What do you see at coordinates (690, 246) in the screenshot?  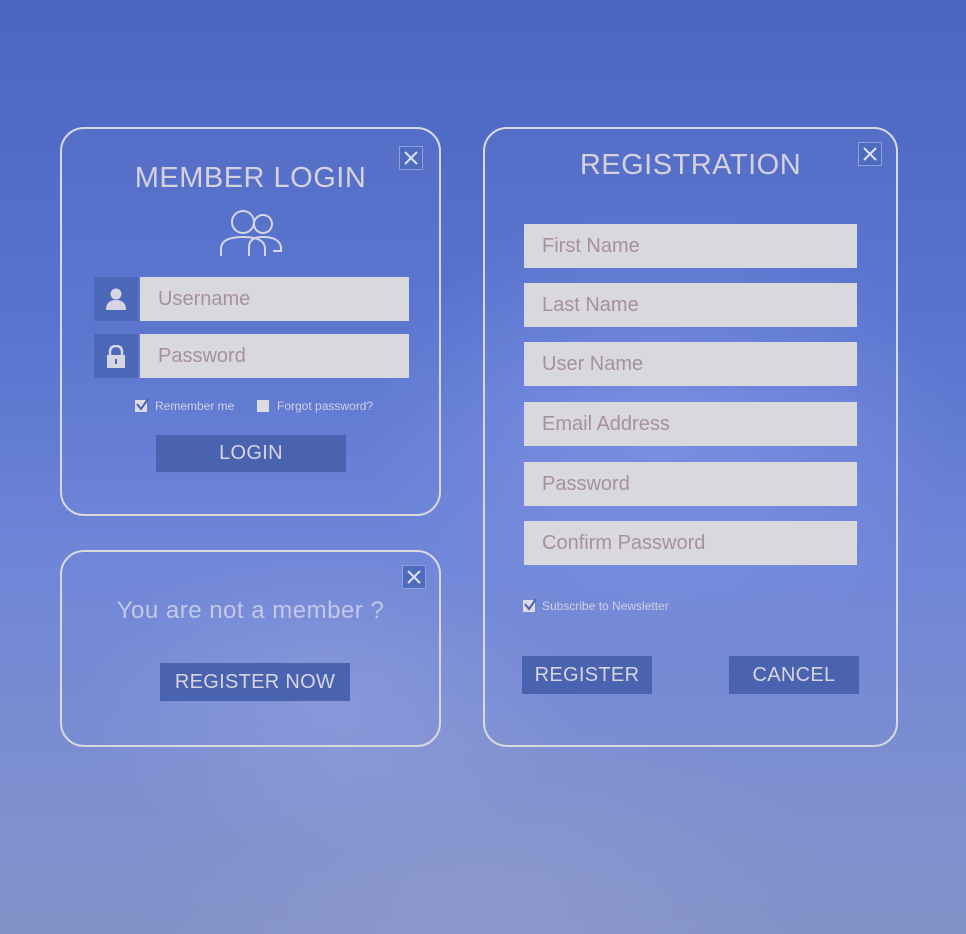 I see `first-name-input` at bounding box center [690, 246].